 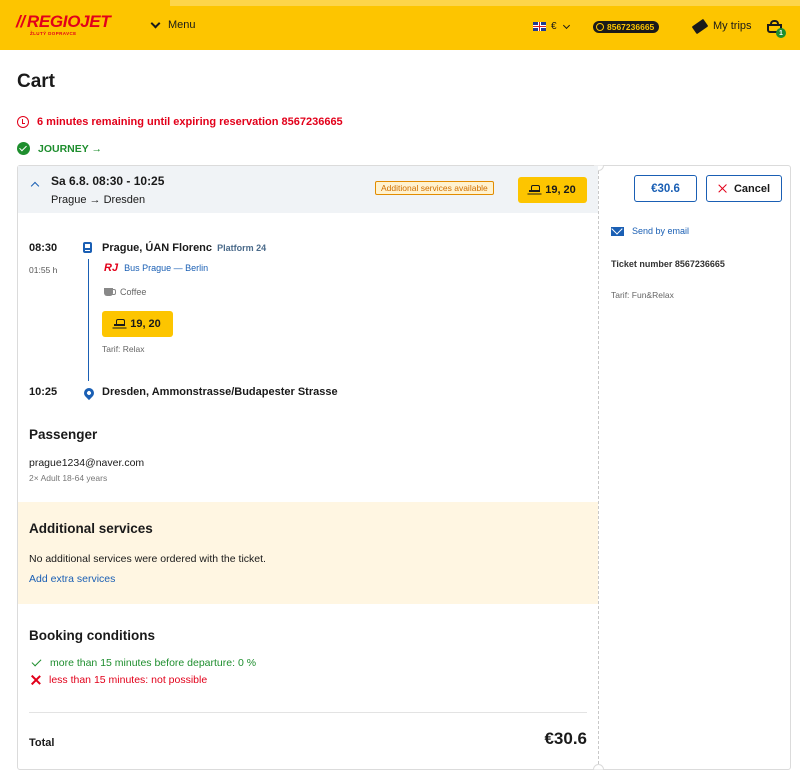 What do you see at coordinates (539, 26) in the screenshot?
I see `uk-flag-icon` at bounding box center [539, 26].